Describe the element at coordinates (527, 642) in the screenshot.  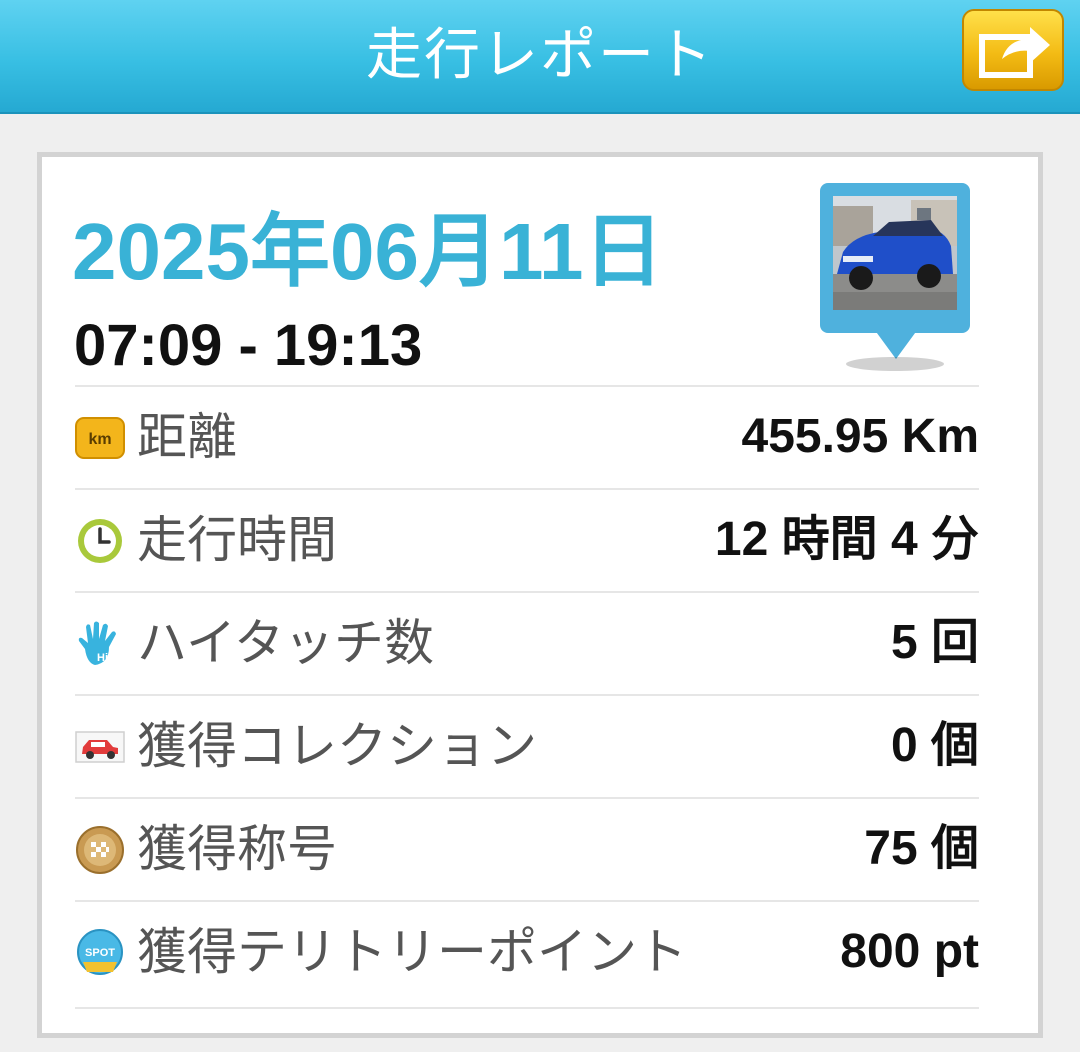
I see `stat-row-high-five: Hi ハイタッチ数 5 回` at that location.